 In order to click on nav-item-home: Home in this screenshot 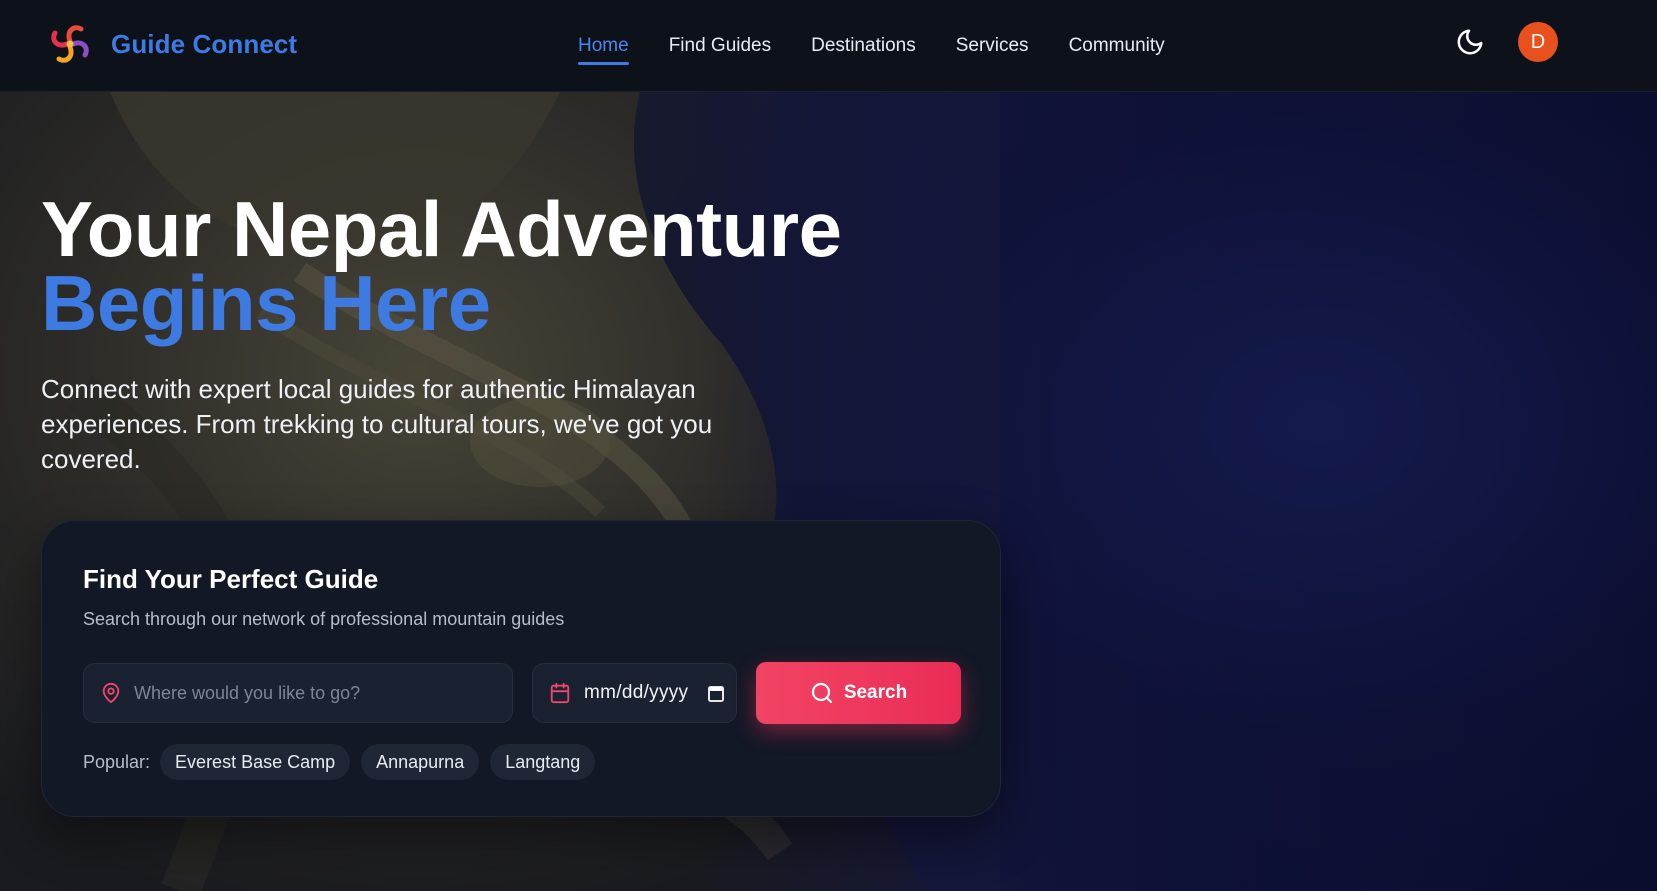, I will do `click(603, 46)`.